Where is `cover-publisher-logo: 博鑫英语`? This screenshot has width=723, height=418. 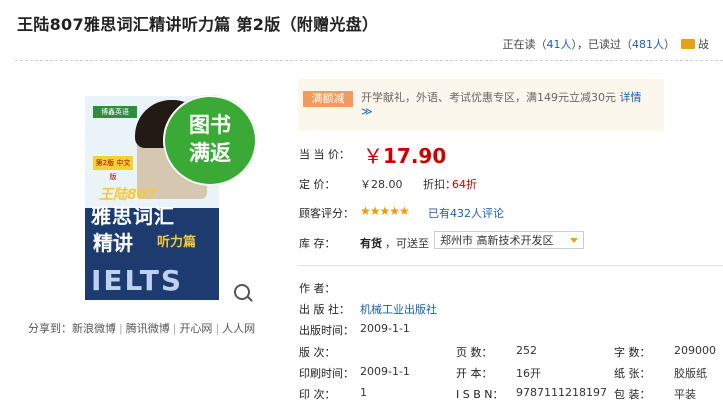
cover-publisher-logo: 博鑫英语 is located at coordinates (115, 112).